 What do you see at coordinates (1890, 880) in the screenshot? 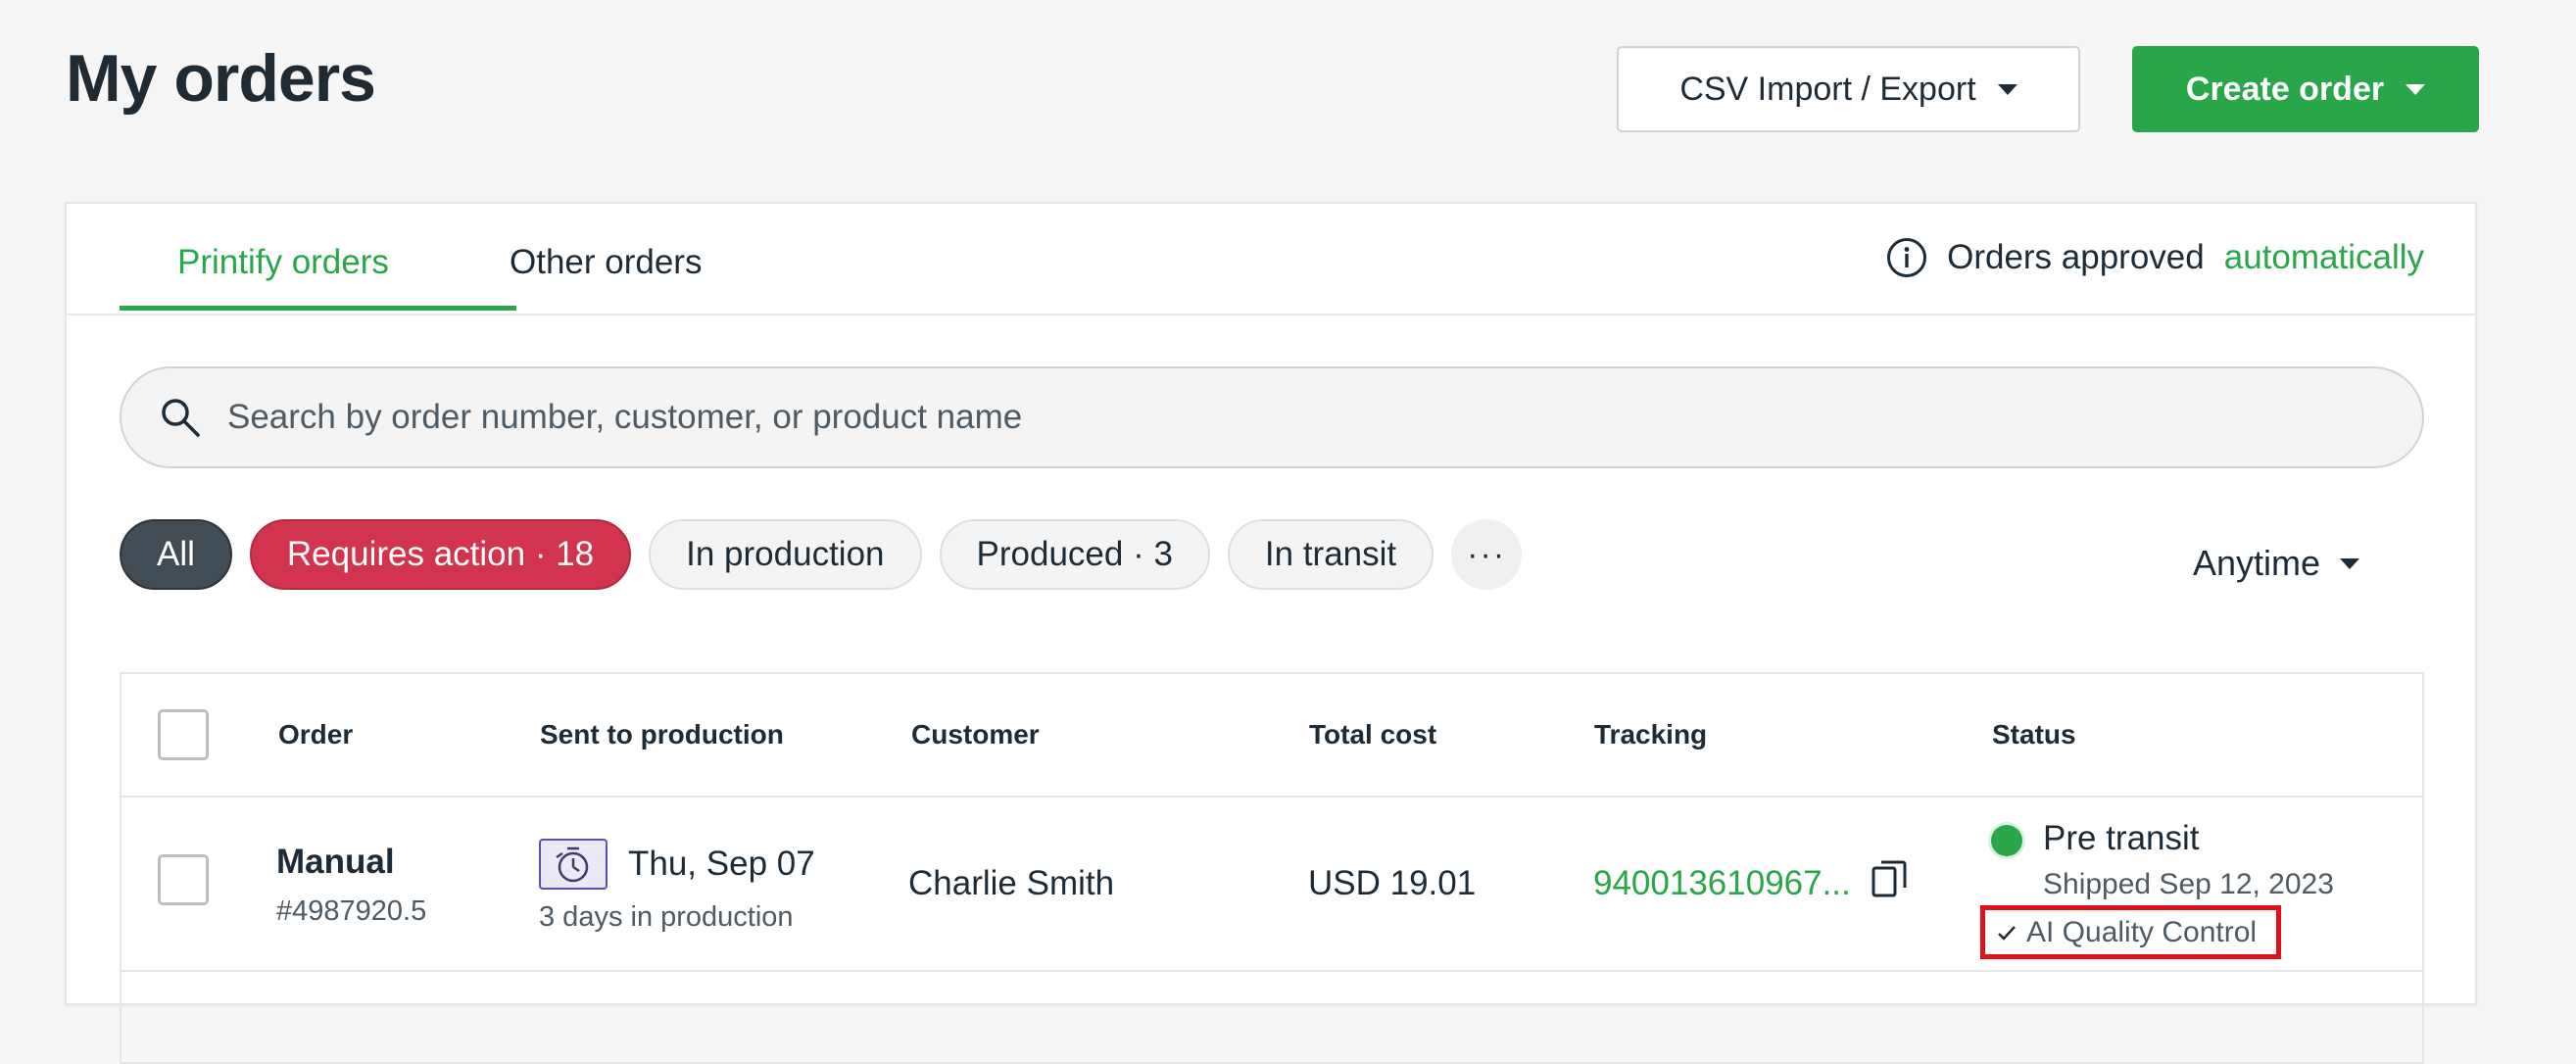
I see `copy-icon` at bounding box center [1890, 880].